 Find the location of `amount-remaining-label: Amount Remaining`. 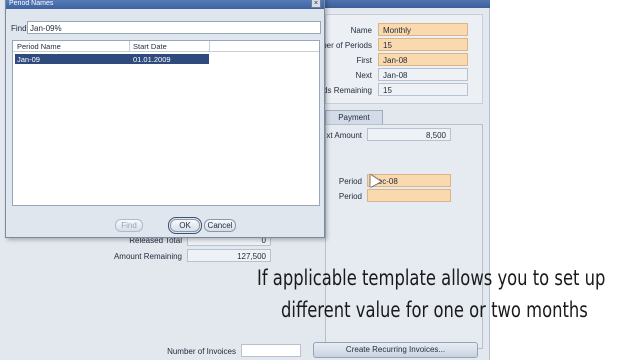

amount-remaining-label: Amount Remaining is located at coordinates (147, 256).